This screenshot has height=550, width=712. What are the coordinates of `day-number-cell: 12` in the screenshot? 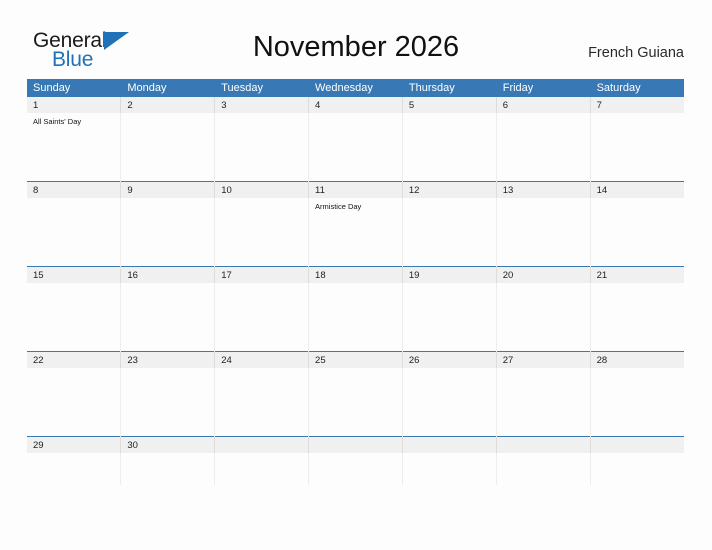 It's located at (449, 189).